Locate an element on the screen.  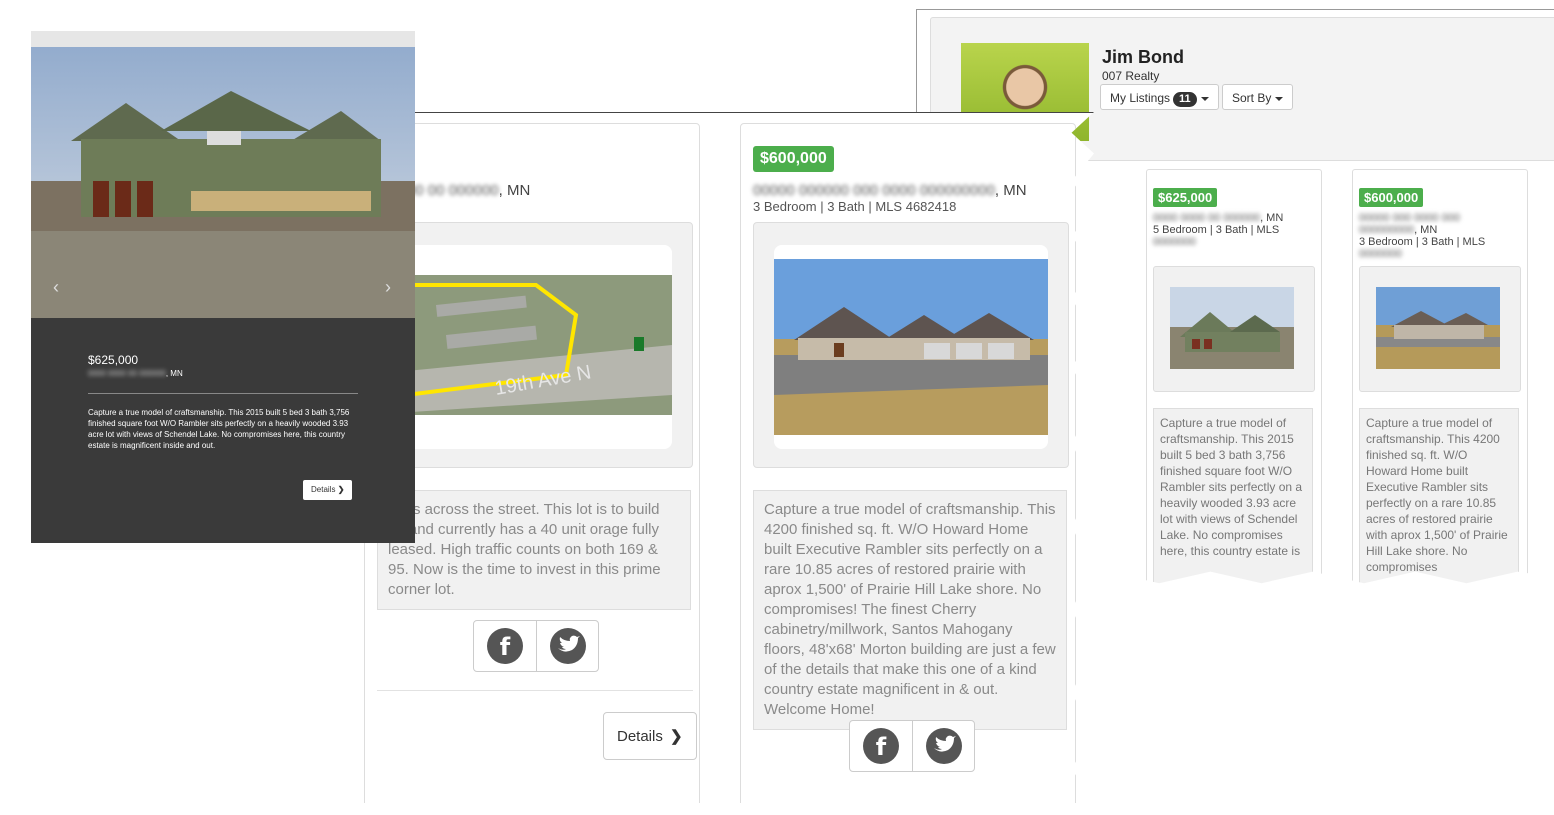
listing-info: 5 Bedroom | 3 Bath | MLS is located at coordinates (1216, 230).